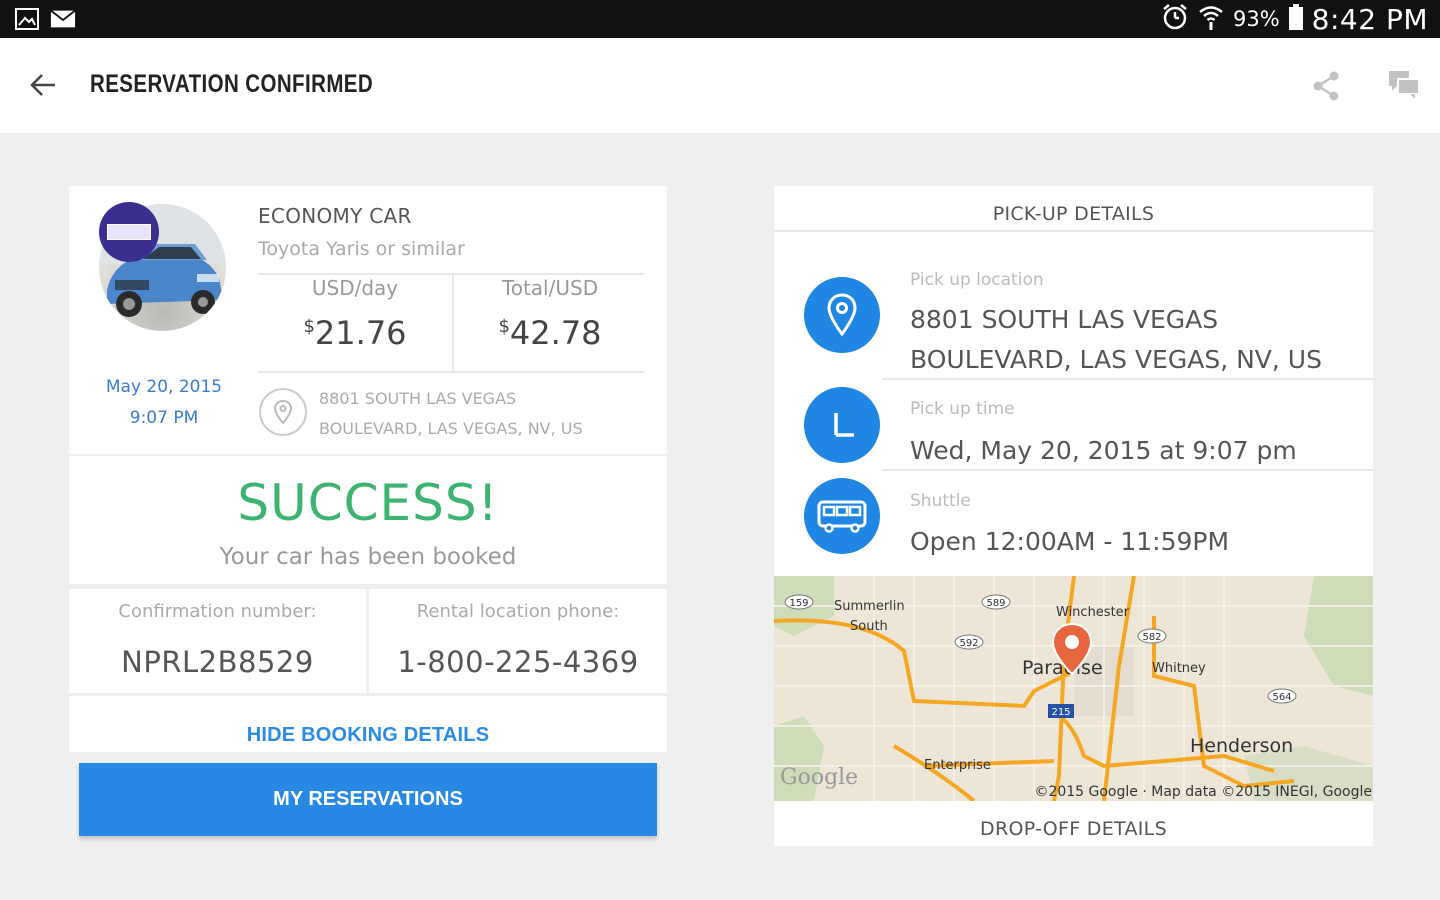 This screenshot has height=900, width=1440. I want to click on pickup-section-title: PICK-UP DETAILS, so click(1073, 214).